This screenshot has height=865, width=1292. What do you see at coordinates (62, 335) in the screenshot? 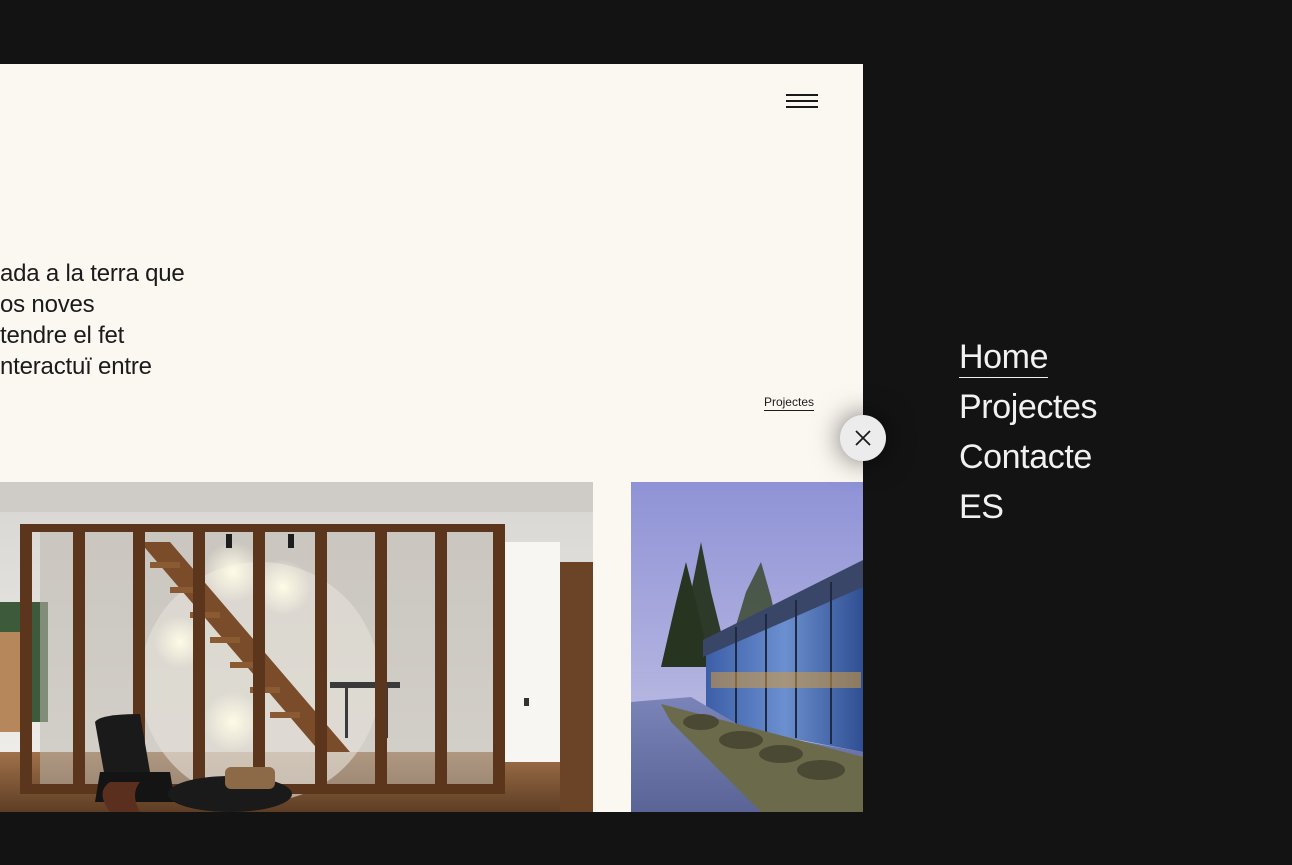
I see `intro-line: tendre el fet` at bounding box center [62, 335].